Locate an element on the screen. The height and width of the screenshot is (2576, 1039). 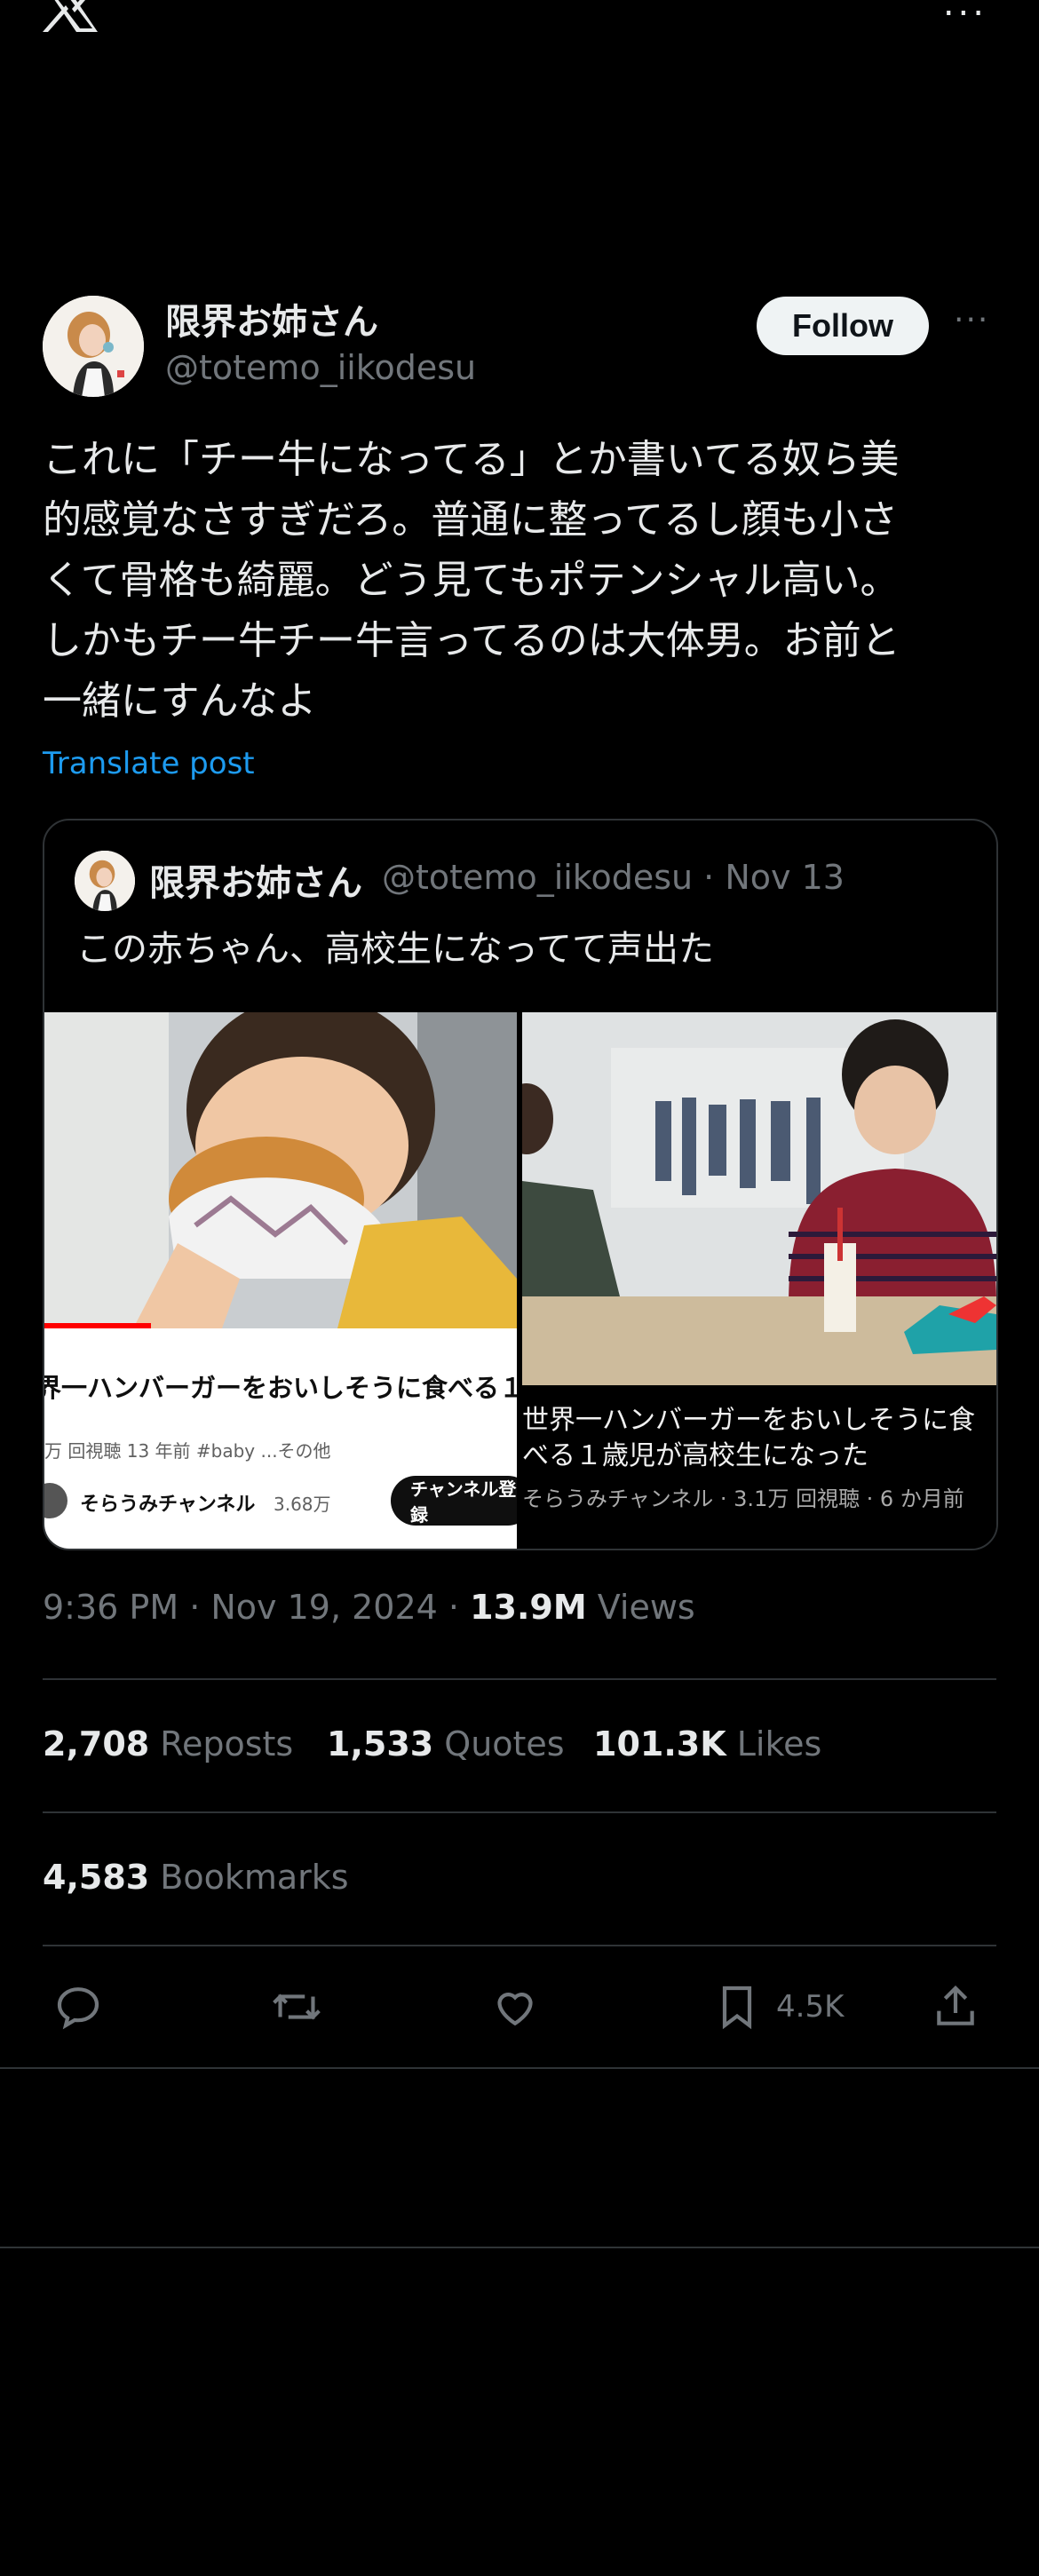
bookmarks-label: Bookmarks is located at coordinates (249, 1878).